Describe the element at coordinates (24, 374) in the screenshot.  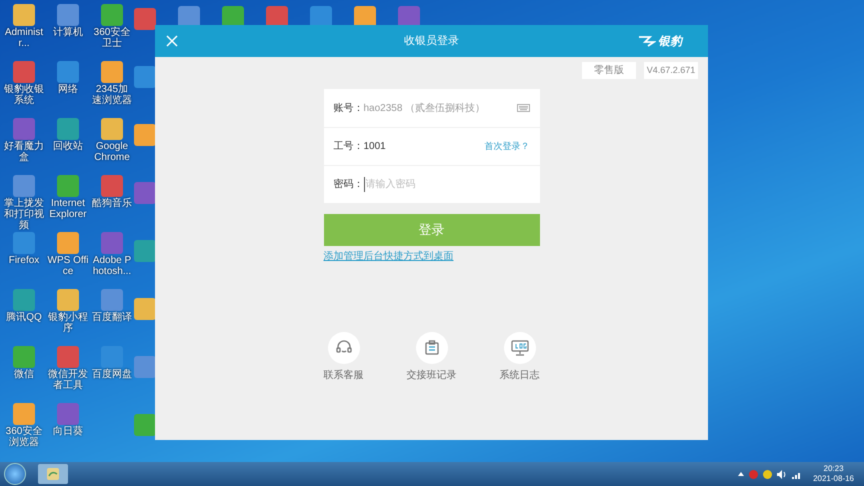
I see `desktop-icon-label: 微信` at that location.